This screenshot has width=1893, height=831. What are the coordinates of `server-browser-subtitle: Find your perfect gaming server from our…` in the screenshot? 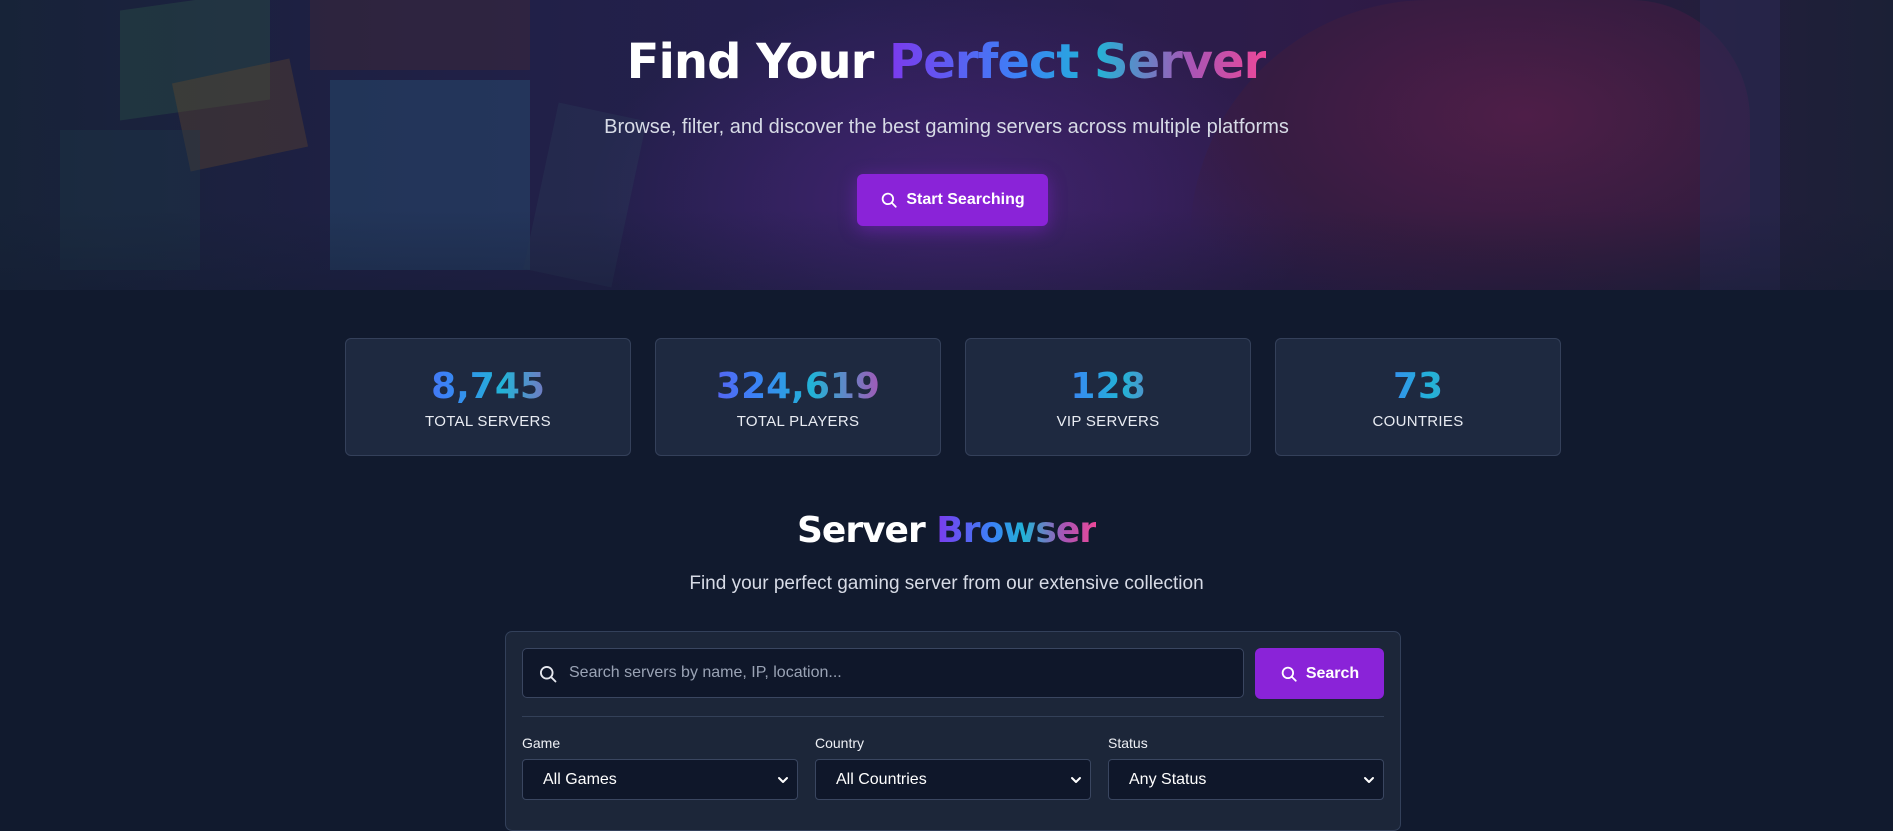 It's located at (946, 583).